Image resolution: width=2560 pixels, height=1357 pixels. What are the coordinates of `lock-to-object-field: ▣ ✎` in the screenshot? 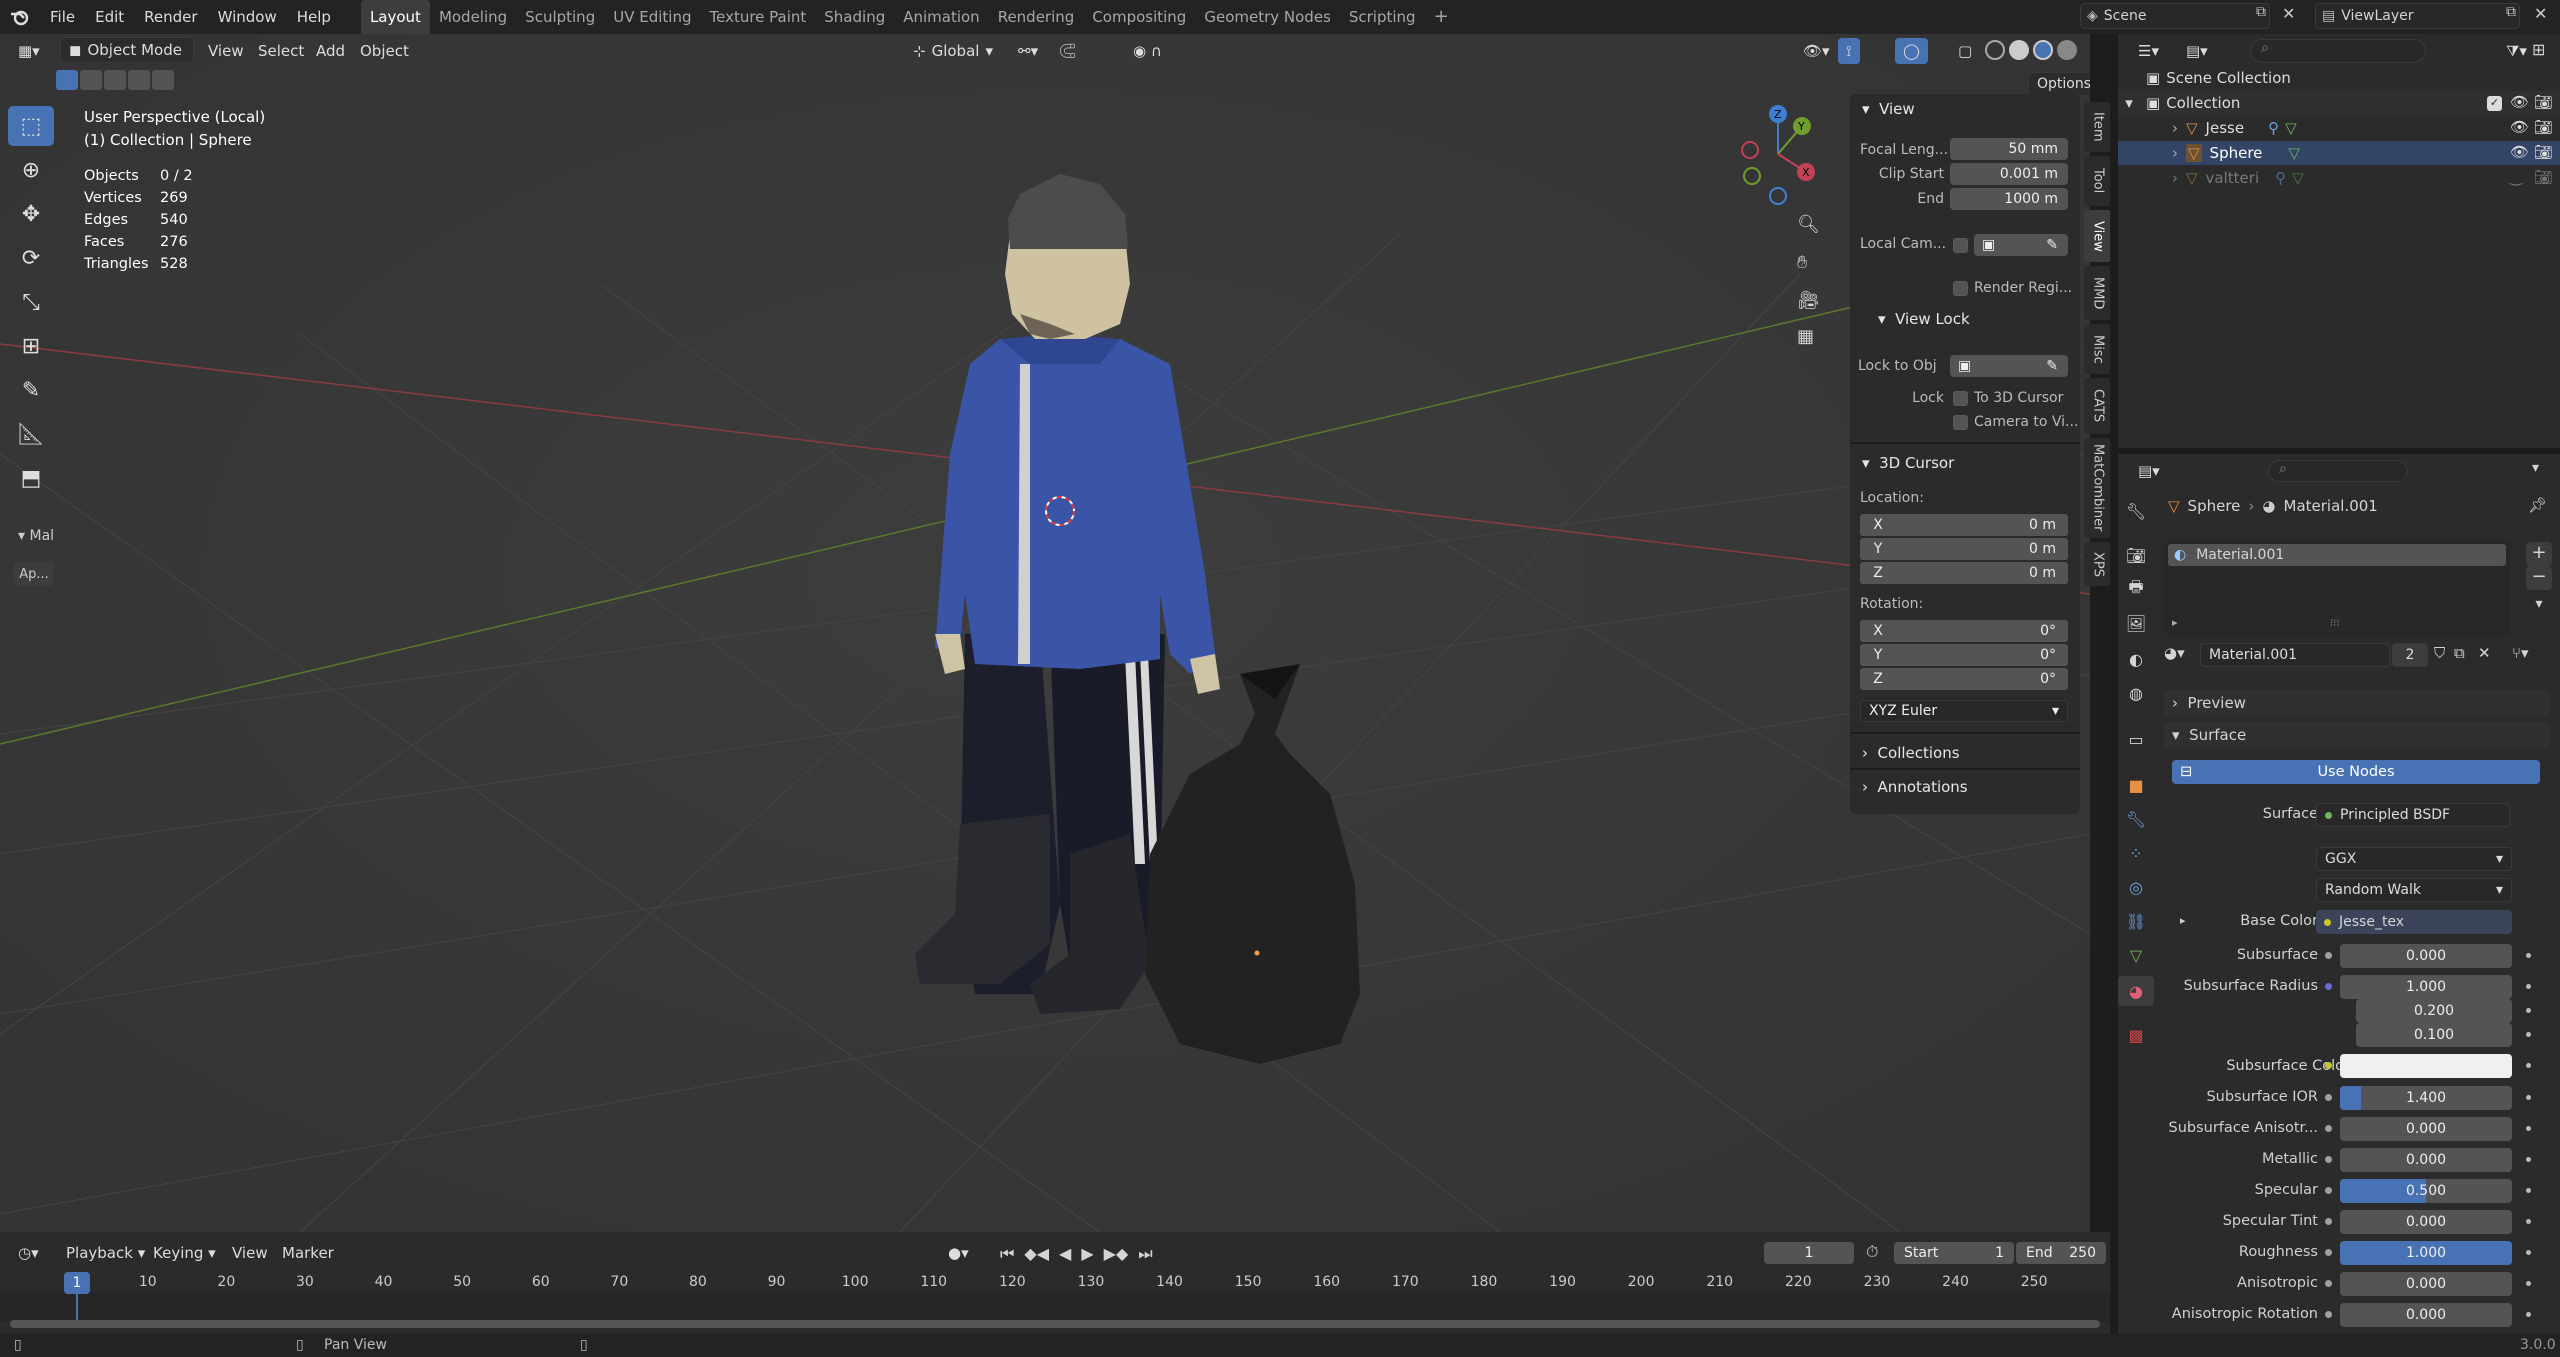 It's located at (2009, 366).